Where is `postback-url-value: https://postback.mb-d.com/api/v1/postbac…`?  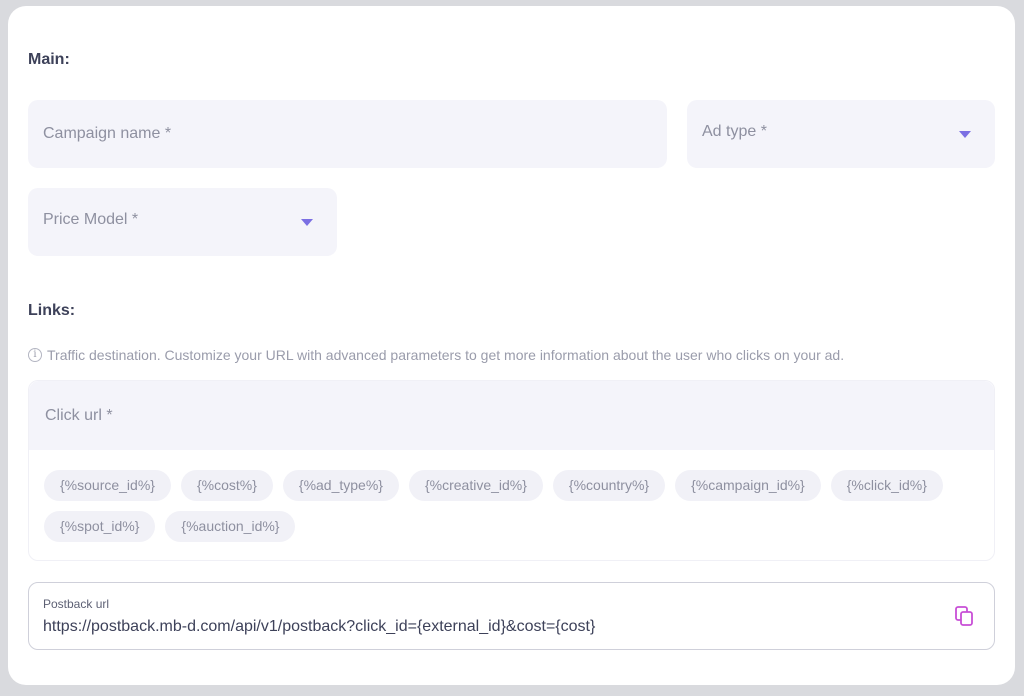 postback-url-value: https://postback.mb-d.com/api/v1/postbac… is located at coordinates (319, 627).